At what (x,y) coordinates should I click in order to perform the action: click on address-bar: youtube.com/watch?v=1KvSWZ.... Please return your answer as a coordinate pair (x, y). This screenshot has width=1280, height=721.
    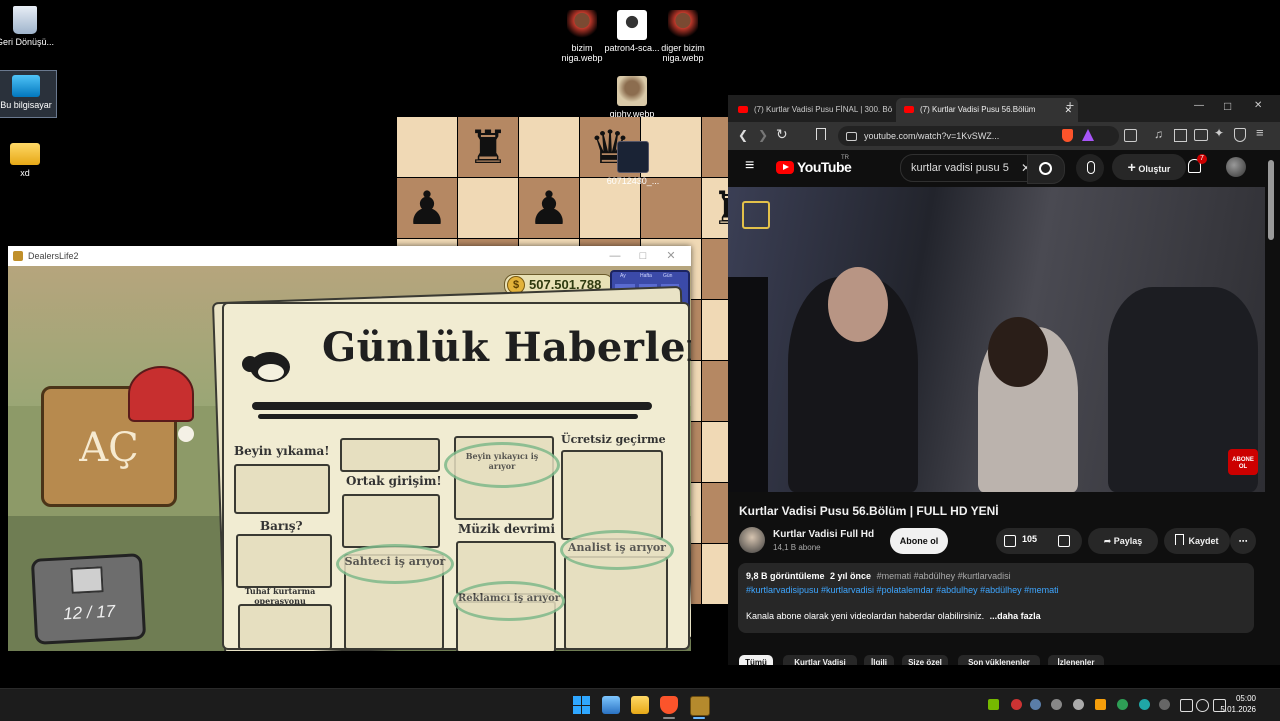
    Looking at the image, I should click on (978, 136).